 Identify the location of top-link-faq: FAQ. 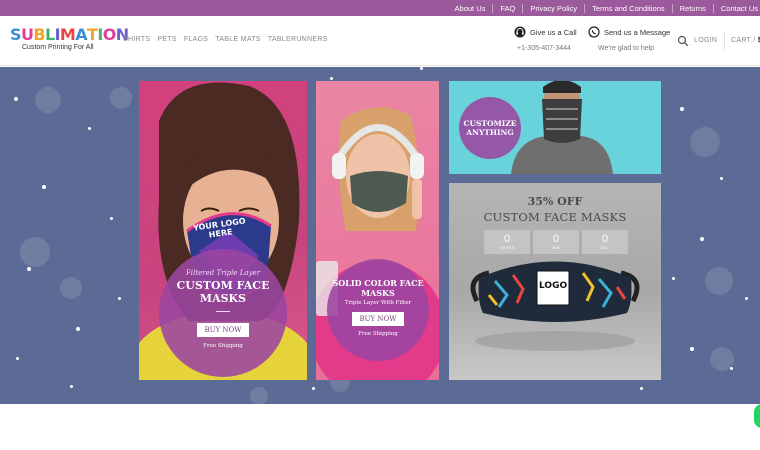
(508, 8).